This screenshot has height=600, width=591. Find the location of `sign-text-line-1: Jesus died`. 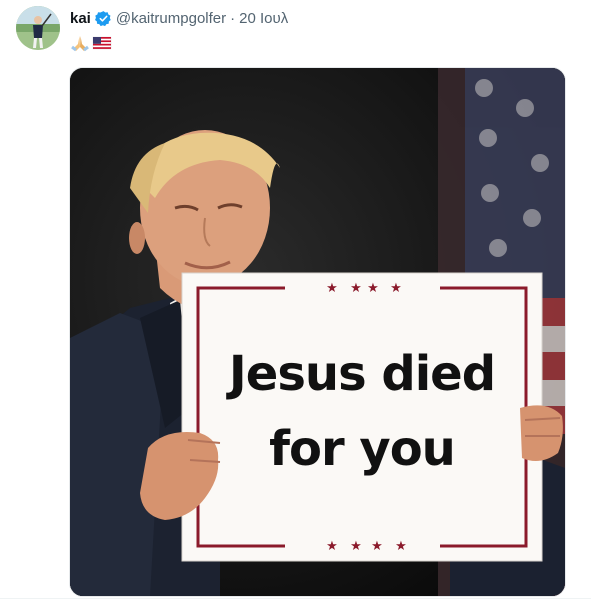

sign-text-line-1: Jesus died is located at coordinates (360, 374).